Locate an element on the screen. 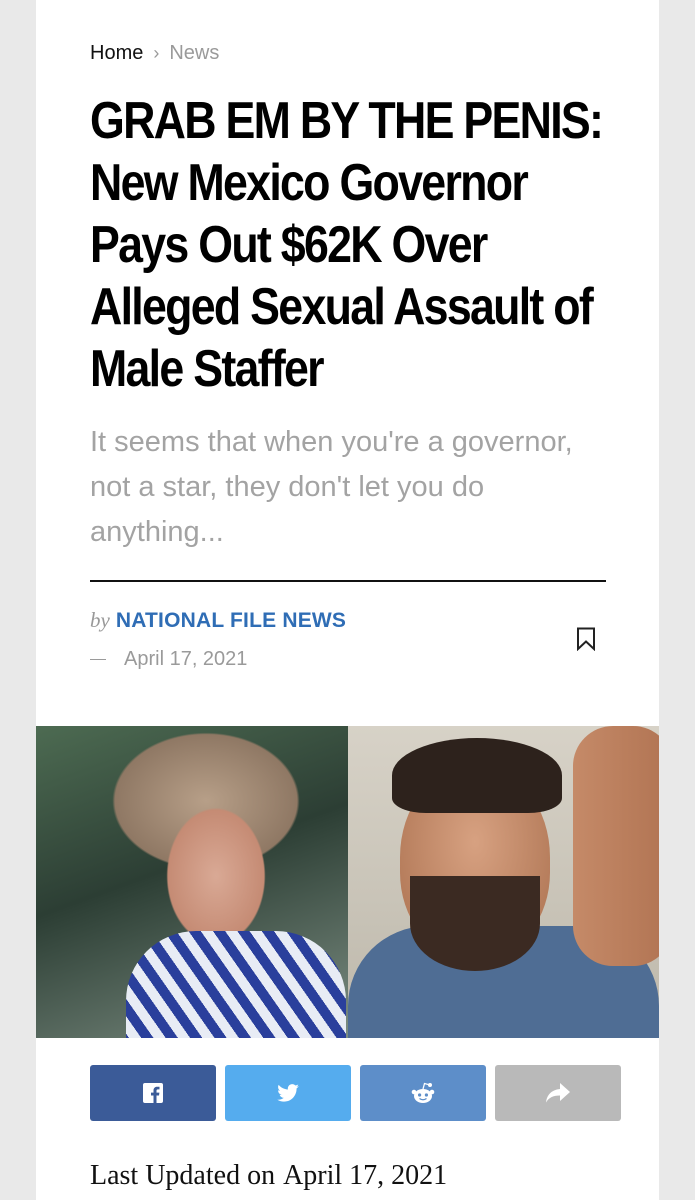 The image size is (695, 1200). share-facebook-button is located at coordinates (153, 1093).